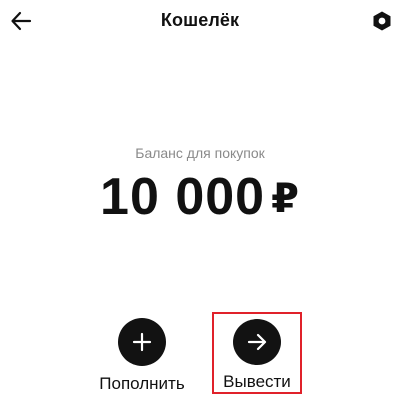  What do you see at coordinates (285, 199) in the screenshot?
I see `currency-symbol: ₽` at bounding box center [285, 199].